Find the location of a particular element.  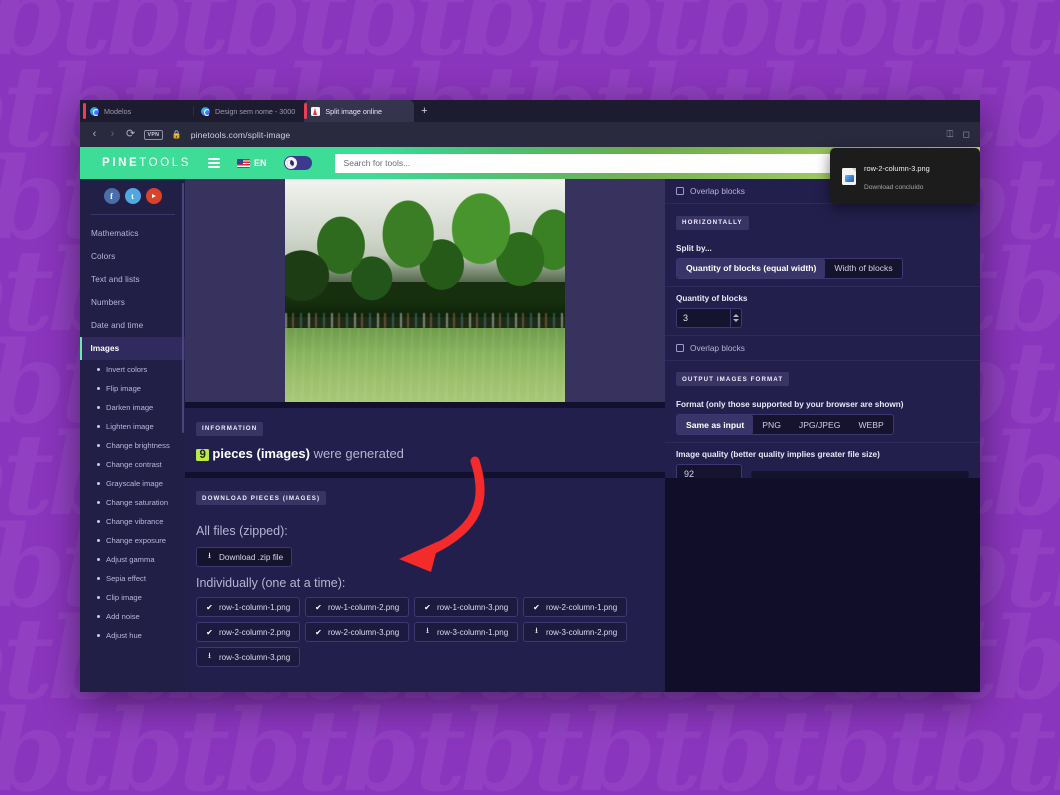

park-photo is located at coordinates (425, 290).